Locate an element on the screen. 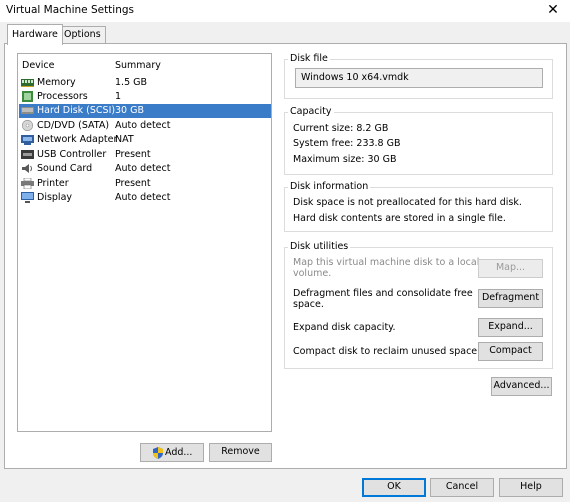 The image size is (570, 502). maximum-size-text: Maximum size: 30 GB is located at coordinates (345, 159).